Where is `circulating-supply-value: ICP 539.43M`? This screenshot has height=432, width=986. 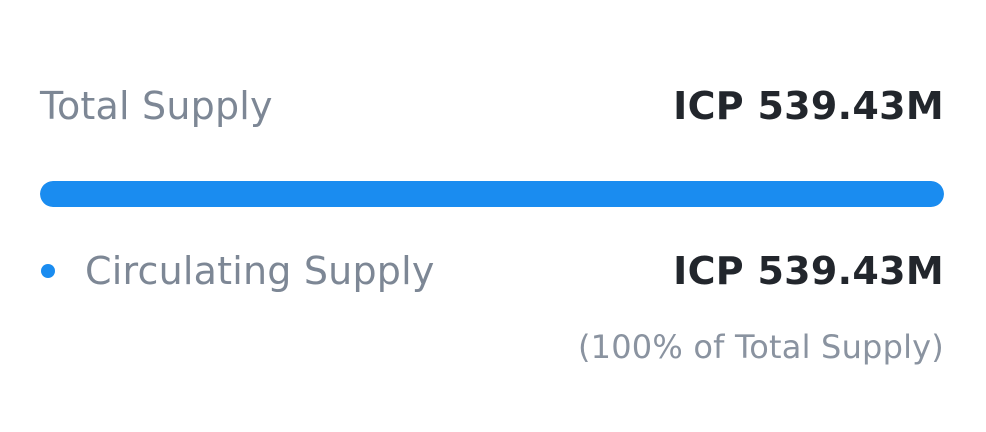
circulating-supply-value: ICP 539.43M is located at coordinates (808, 271).